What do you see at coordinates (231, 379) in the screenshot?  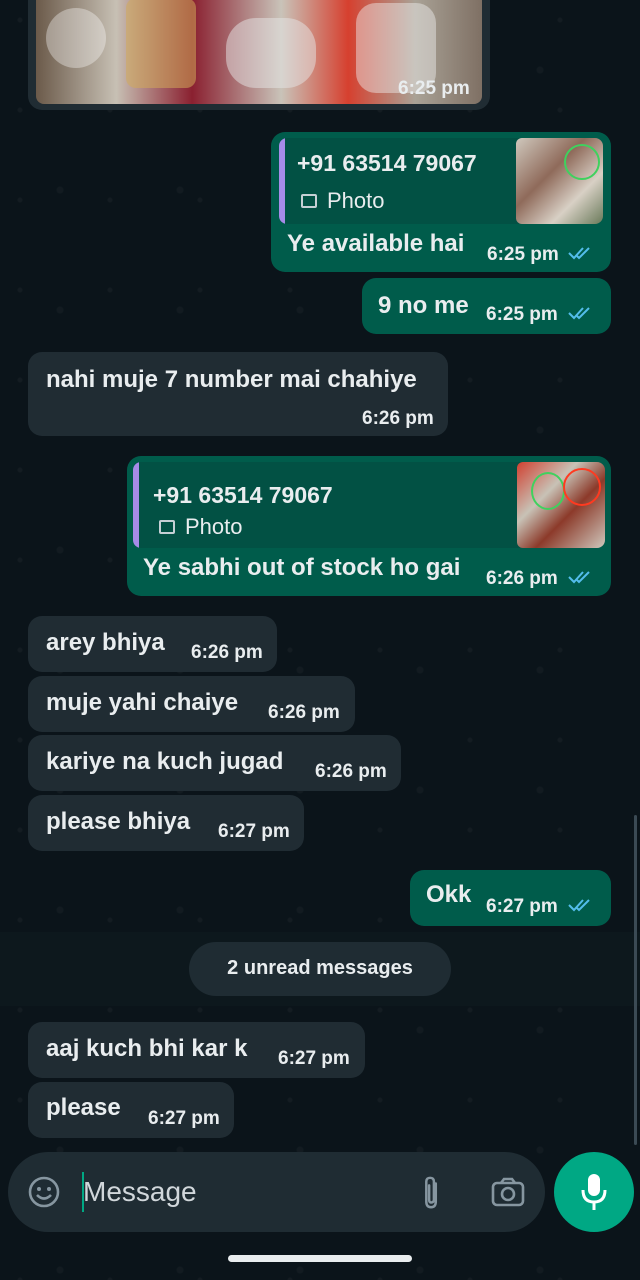 I see `message-text: nahi muje 7 number mai chahiye` at bounding box center [231, 379].